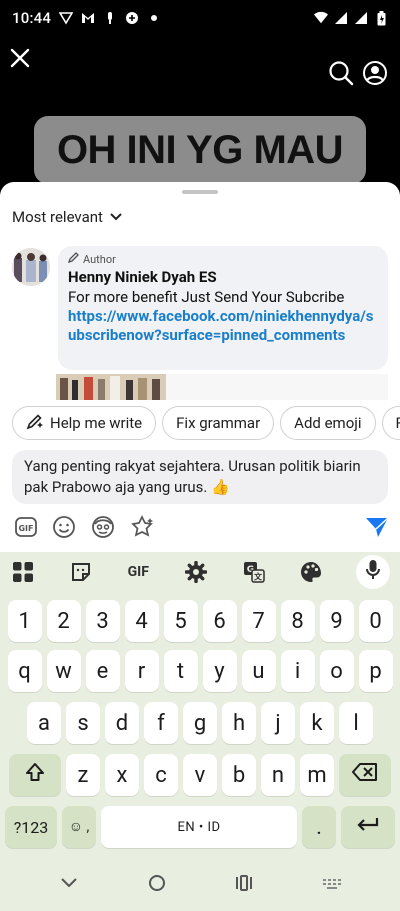  What do you see at coordinates (96, 423) in the screenshot?
I see `chip-label: Help me write` at bounding box center [96, 423].